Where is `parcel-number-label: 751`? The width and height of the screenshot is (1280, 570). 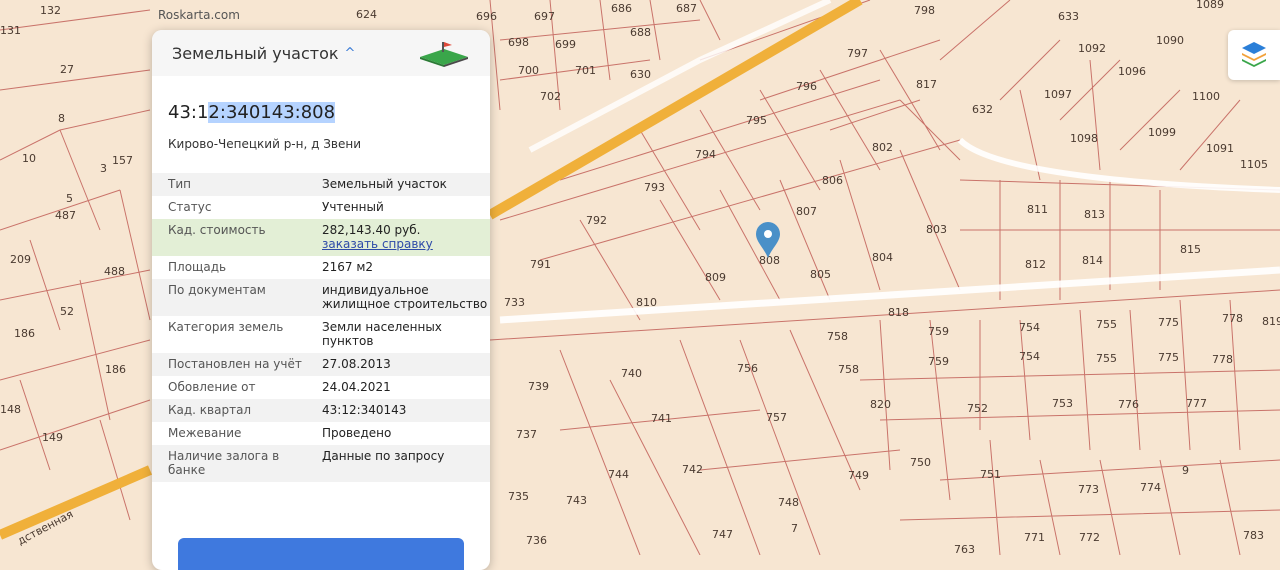
parcel-number-label: 751 is located at coordinates (990, 474).